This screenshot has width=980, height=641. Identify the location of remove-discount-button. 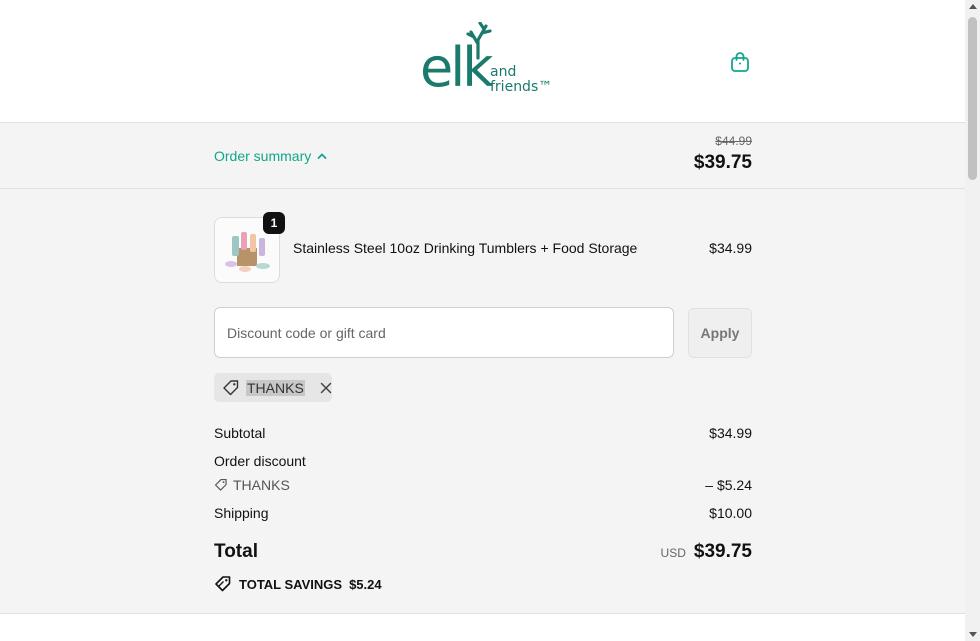
(326, 388).